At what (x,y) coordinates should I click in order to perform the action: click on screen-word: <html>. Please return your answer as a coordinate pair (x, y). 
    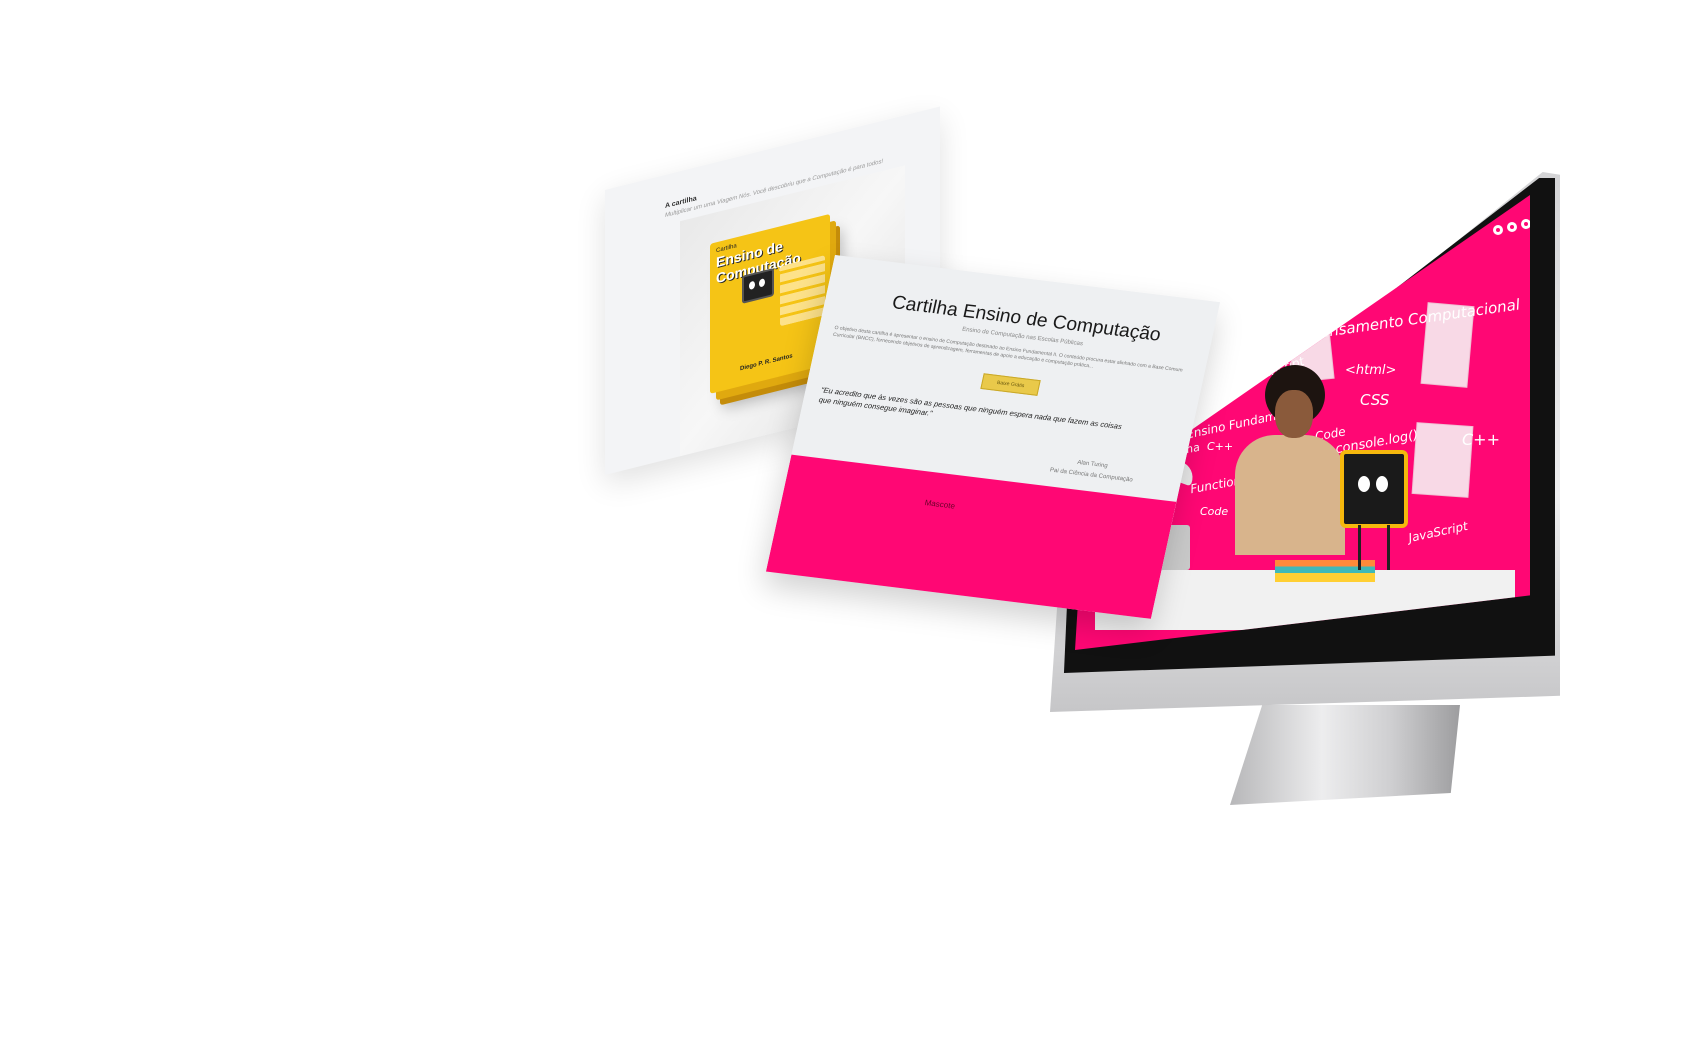
    Looking at the image, I should click on (1371, 370).